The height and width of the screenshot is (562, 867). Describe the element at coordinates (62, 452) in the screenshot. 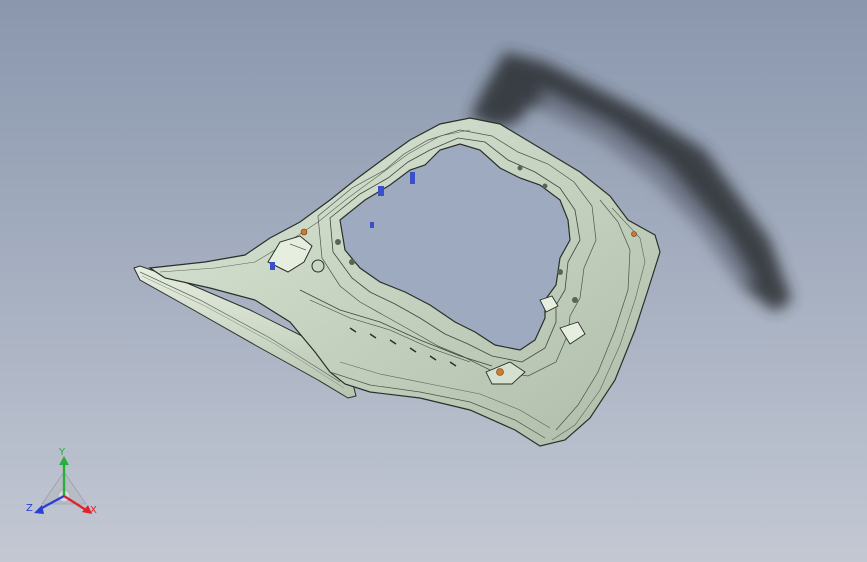

I see `axis-y-label: Y` at that location.